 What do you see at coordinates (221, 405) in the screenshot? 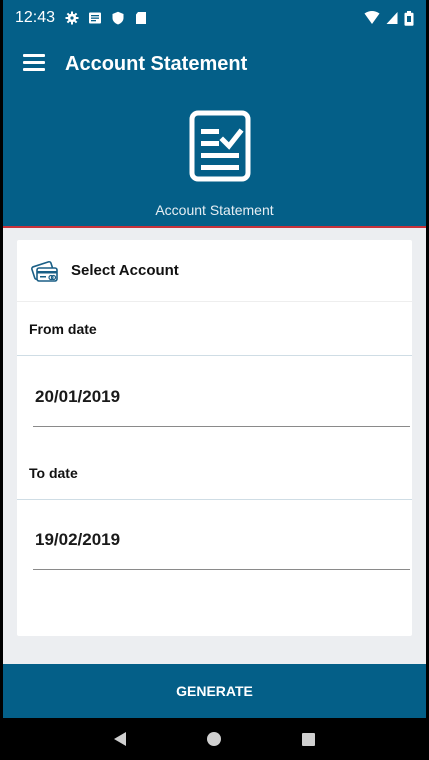
I see `from-date-field: 20/01/2019` at bounding box center [221, 405].